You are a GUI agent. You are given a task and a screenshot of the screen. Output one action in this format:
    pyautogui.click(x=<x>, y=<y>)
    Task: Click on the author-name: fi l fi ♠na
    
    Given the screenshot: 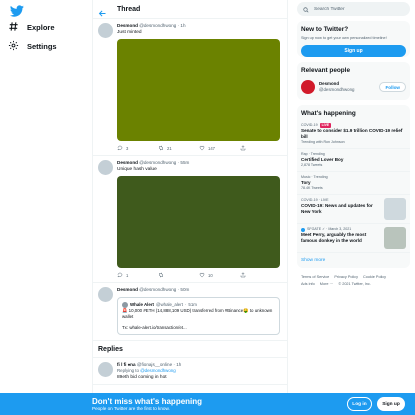 What is the action you would take?
    pyautogui.click(x=126, y=364)
    